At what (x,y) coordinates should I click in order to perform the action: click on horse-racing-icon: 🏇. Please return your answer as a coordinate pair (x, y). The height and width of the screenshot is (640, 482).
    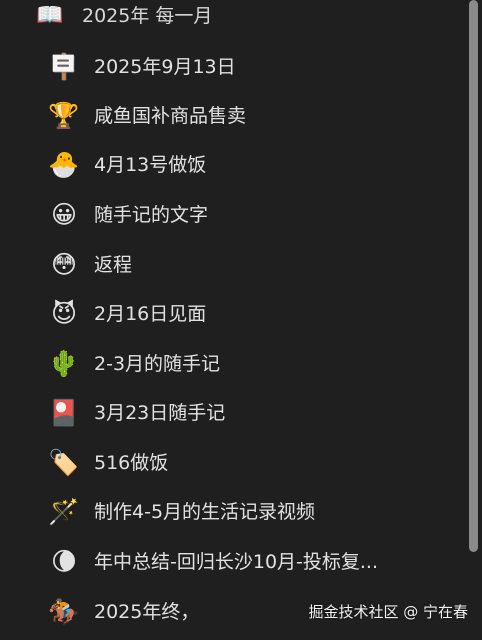
    Looking at the image, I should click on (64, 611).